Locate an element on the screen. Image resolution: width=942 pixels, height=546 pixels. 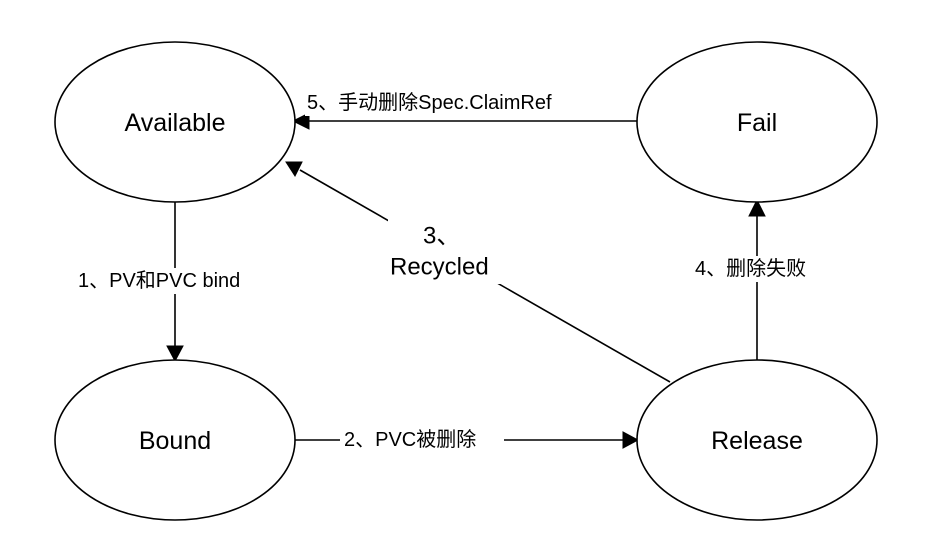
bind-label: 1、PV和PVC bind is located at coordinates (159, 280).